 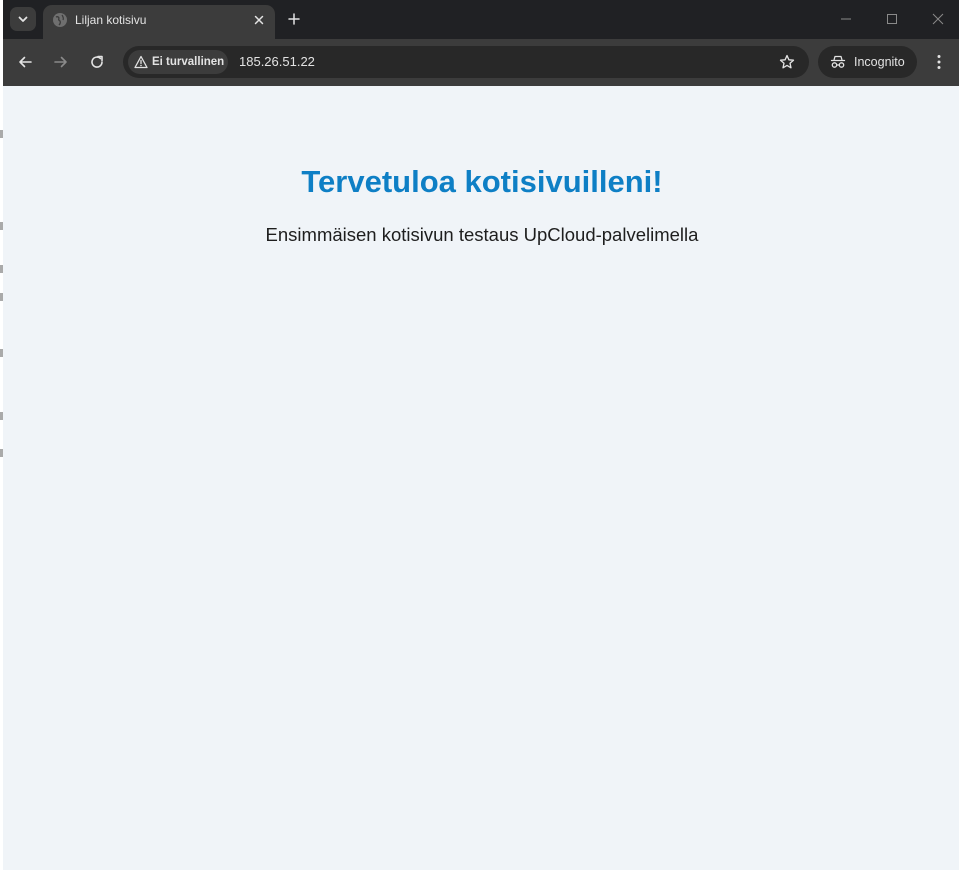 I want to click on reload-icon, so click(x=97, y=61).